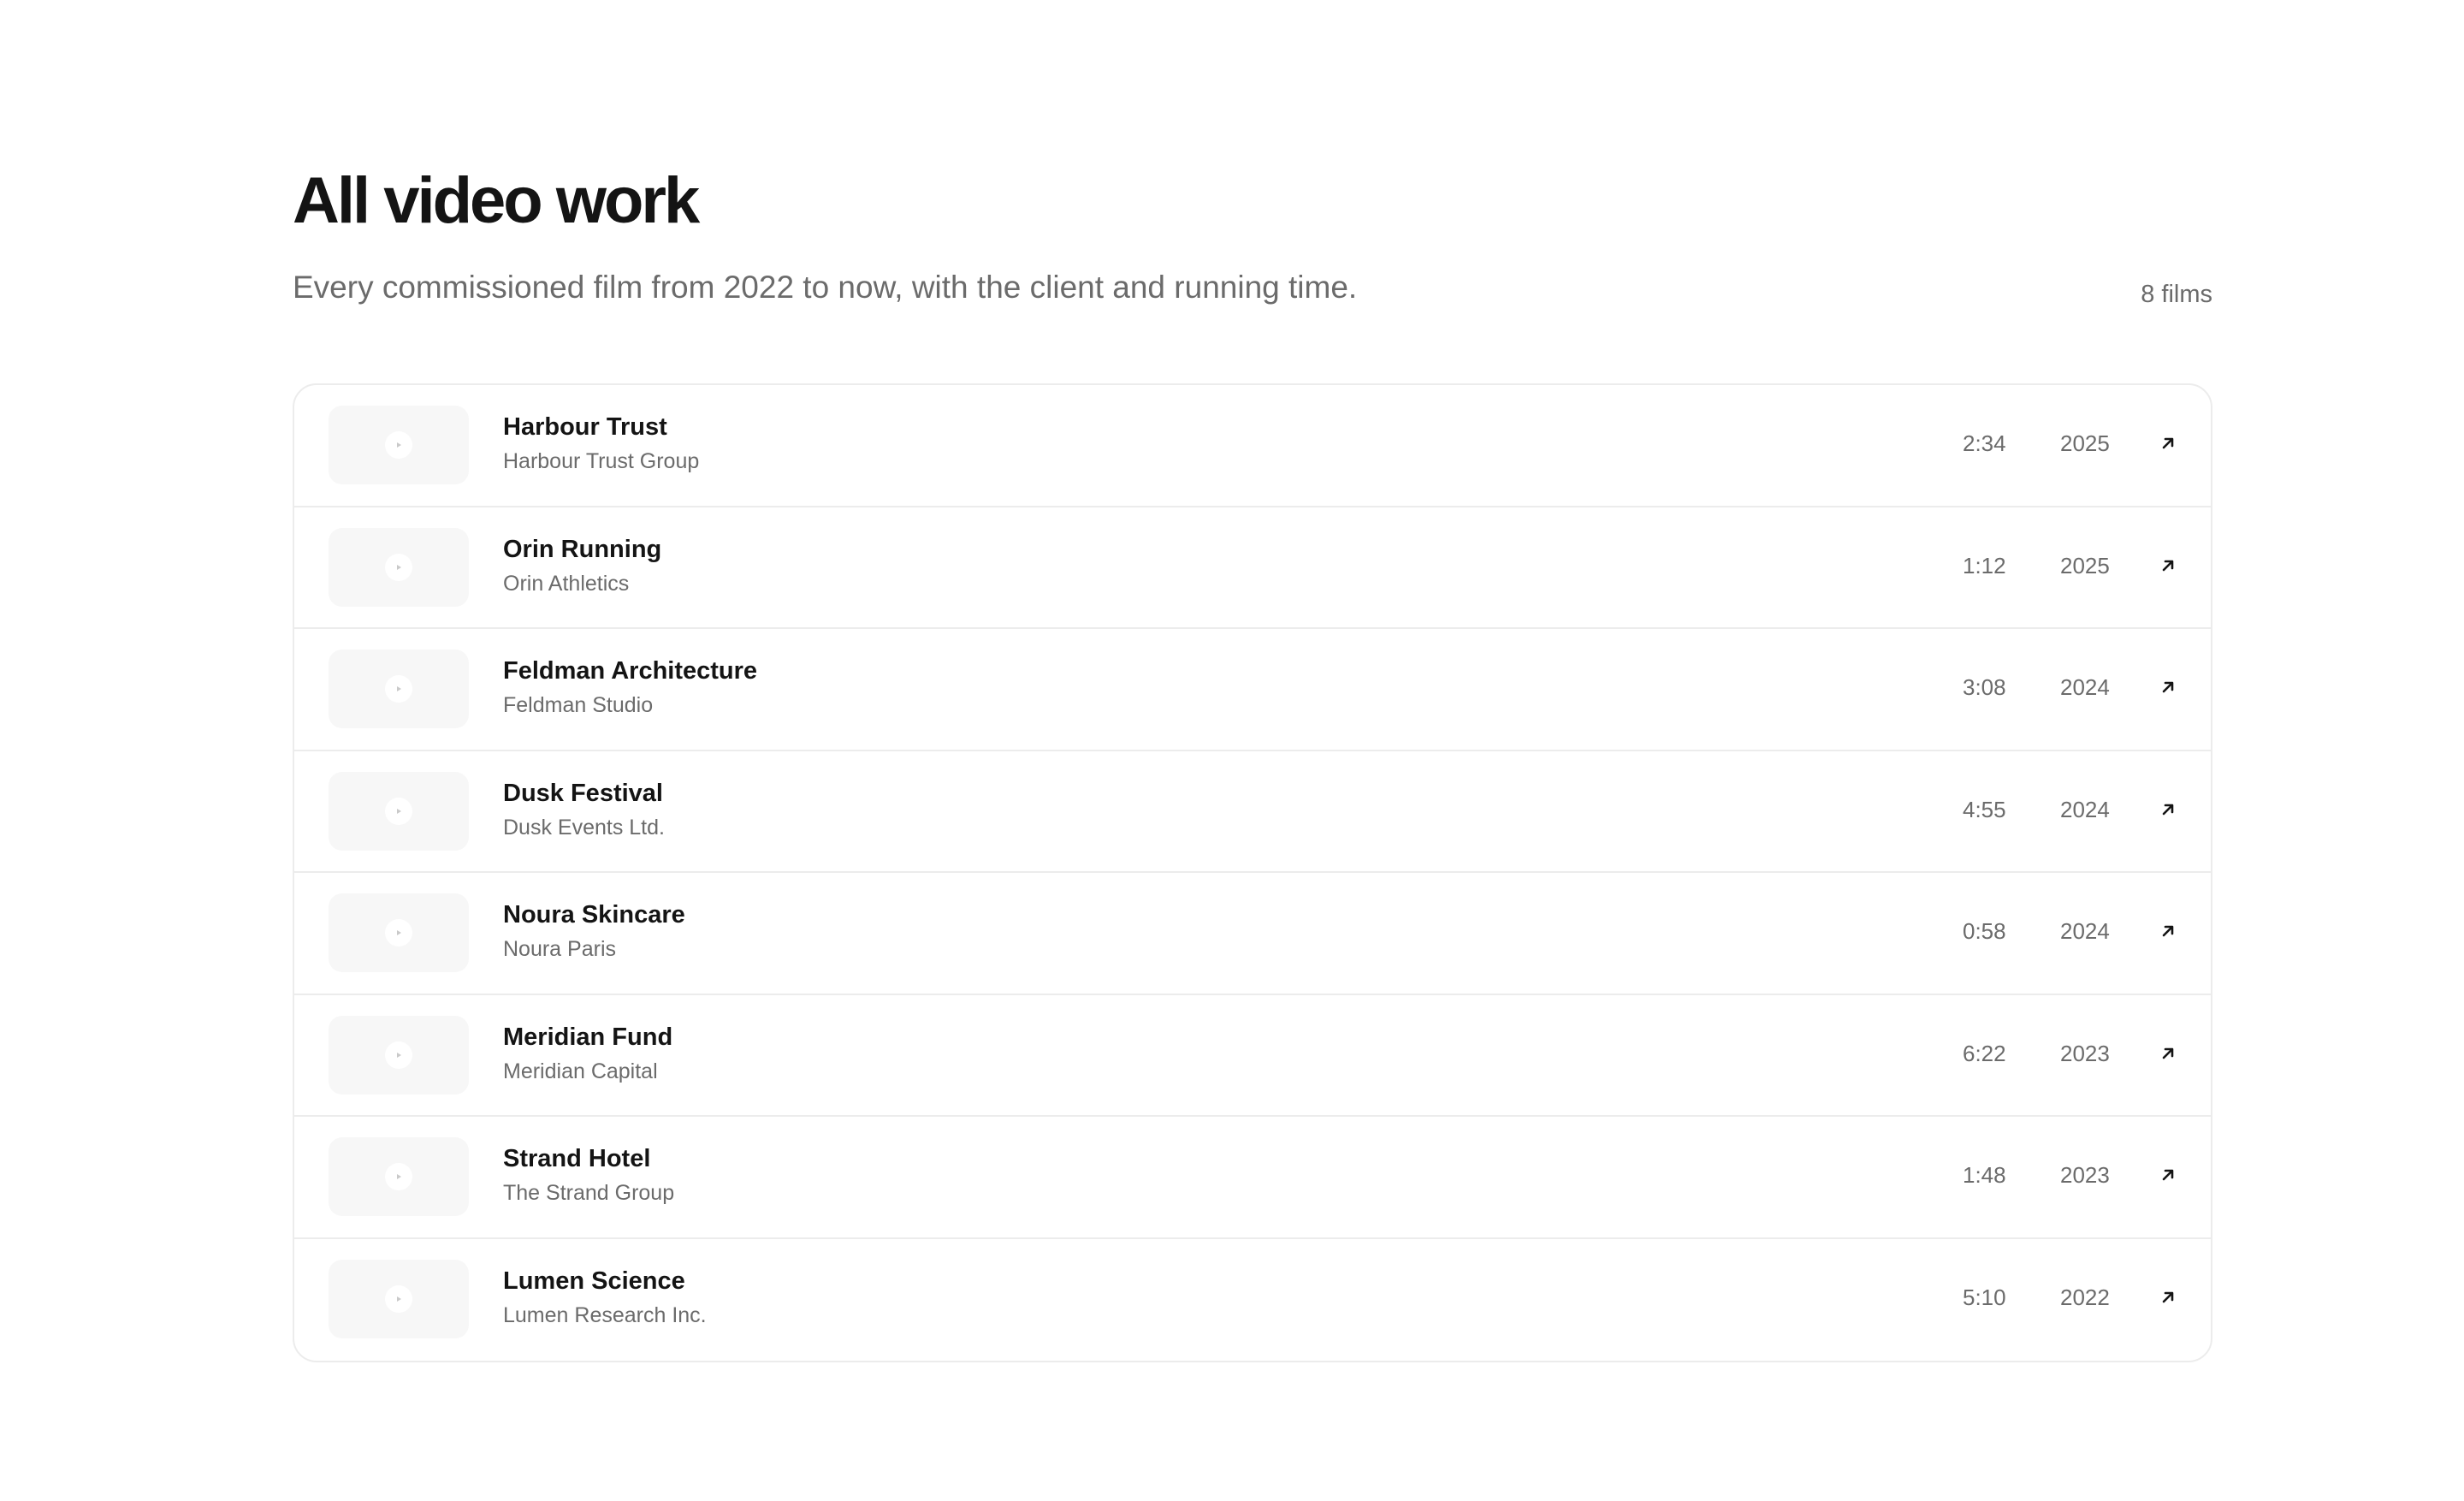  I want to click on film-row: Orin Running Orin Athletics 1:12 2025, so click(1252, 568).